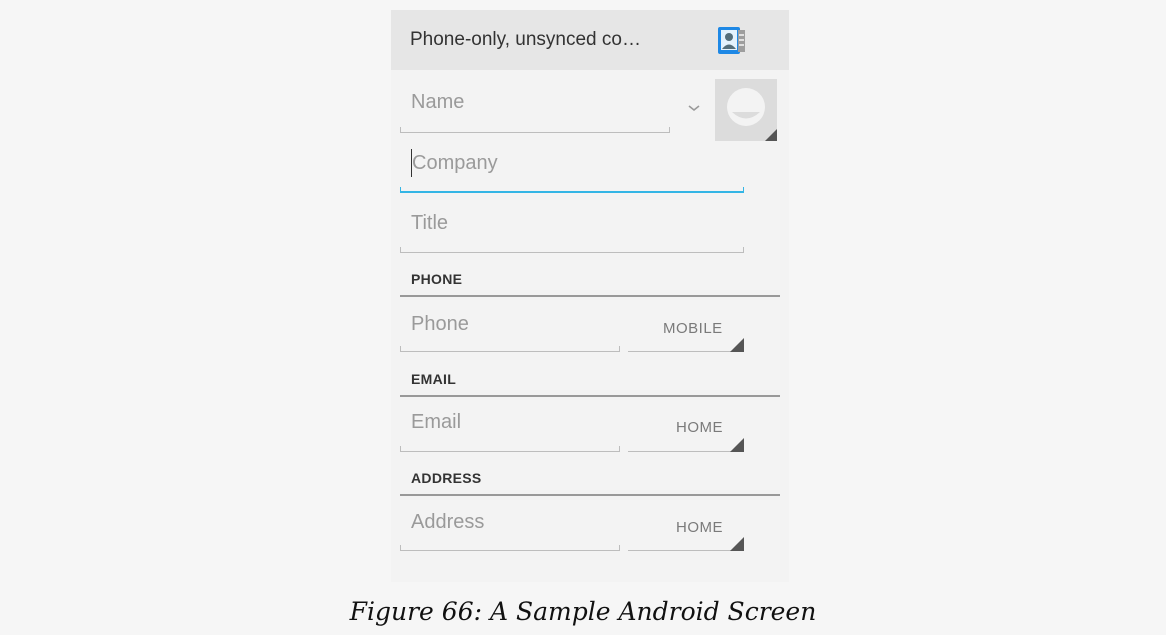 The height and width of the screenshot is (635, 1166). What do you see at coordinates (686, 550) in the screenshot?
I see `address-type-underline` at bounding box center [686, 550].